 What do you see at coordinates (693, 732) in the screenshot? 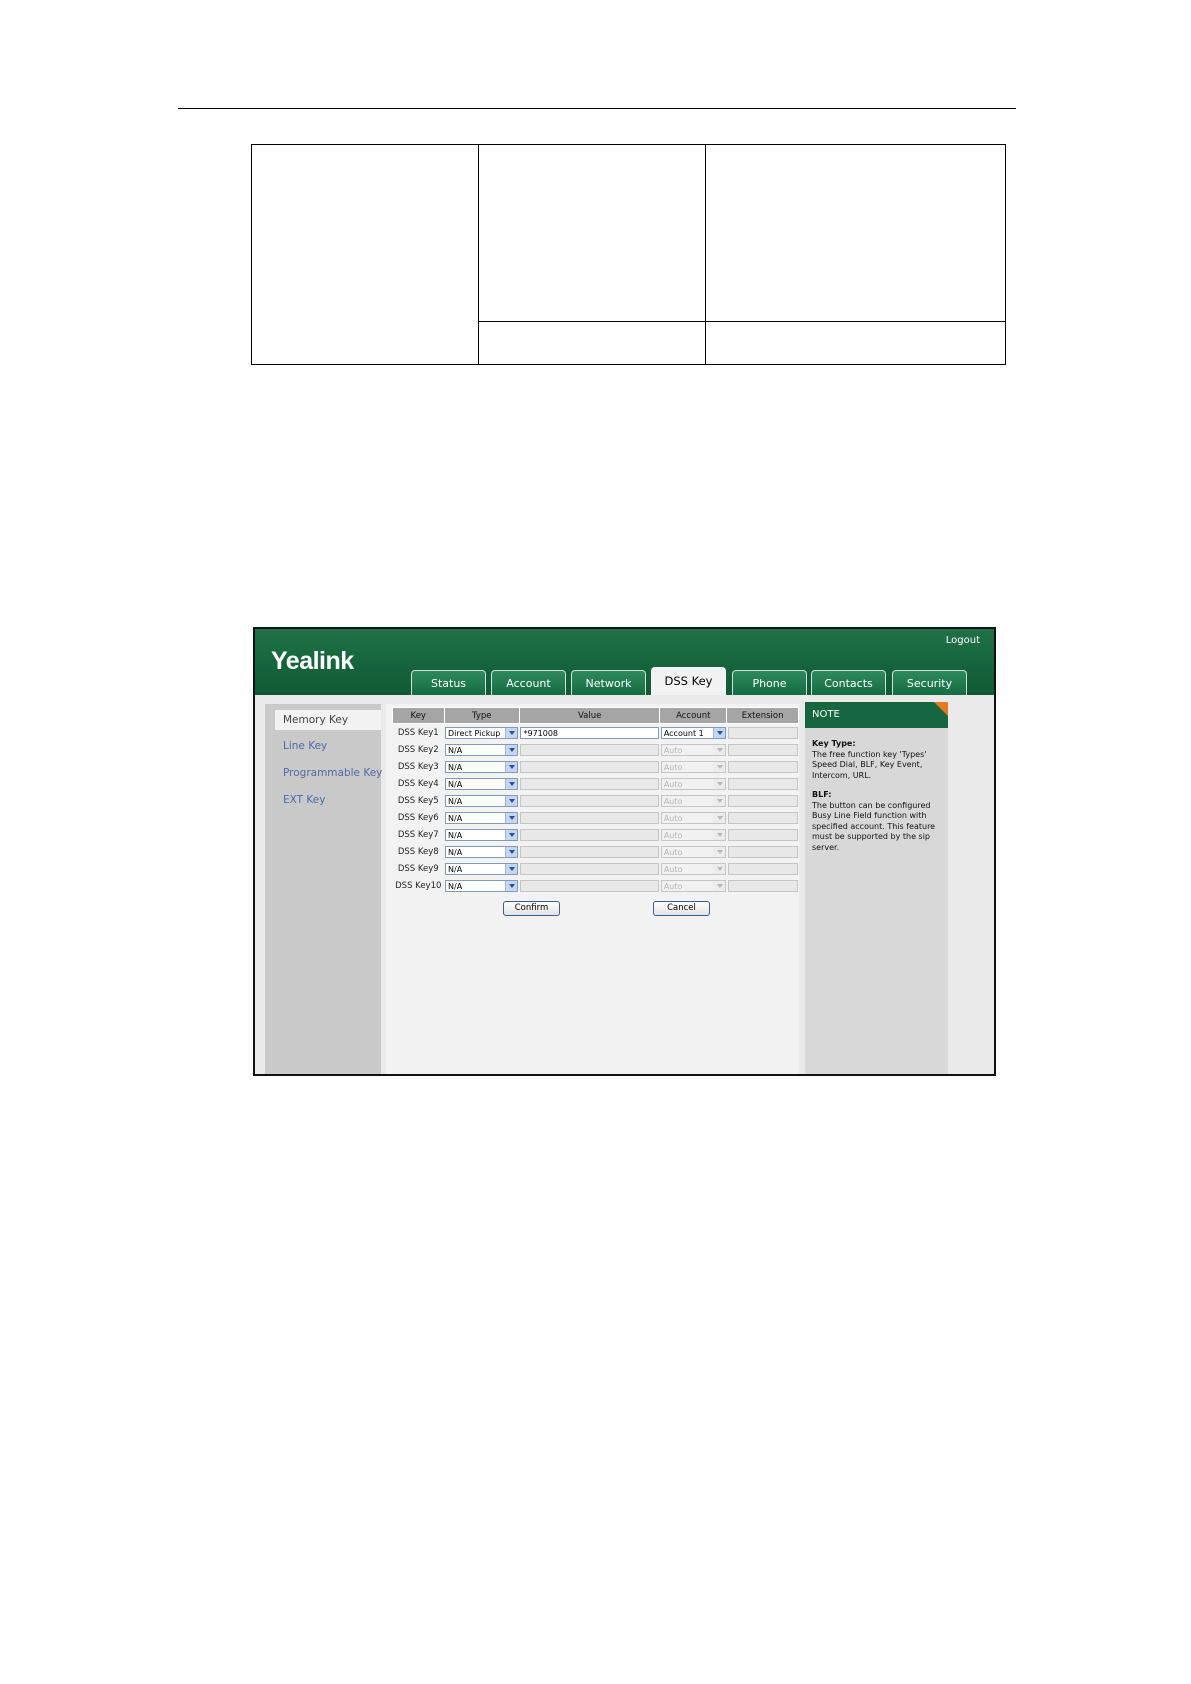
I see `account-select: Account 1` at bounding box center [693, 732].